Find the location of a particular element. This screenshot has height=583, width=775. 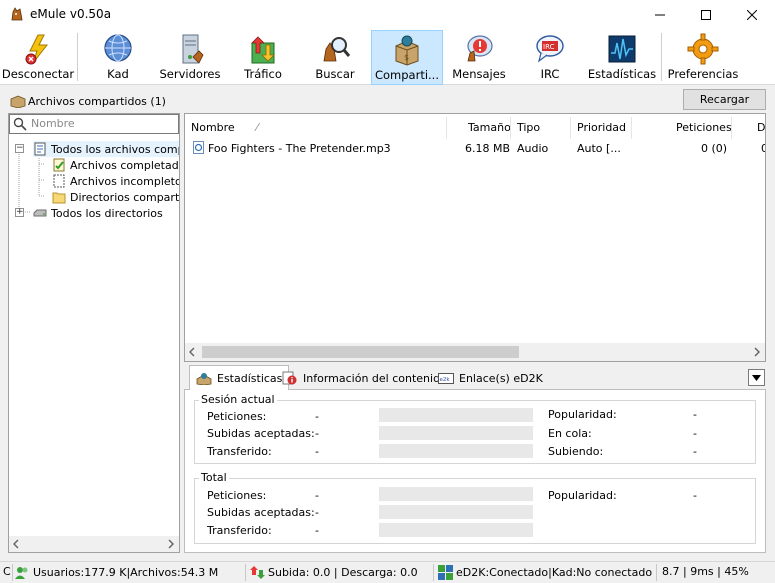

column-header-name: Nombre ⁄ is located at coordinates (224, 127).